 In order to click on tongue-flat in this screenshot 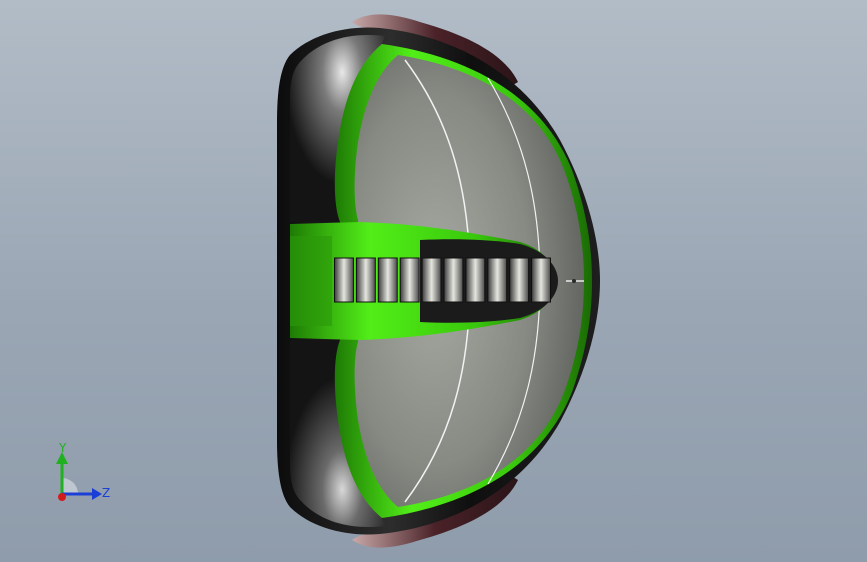, I will do `click(311, 281)`.